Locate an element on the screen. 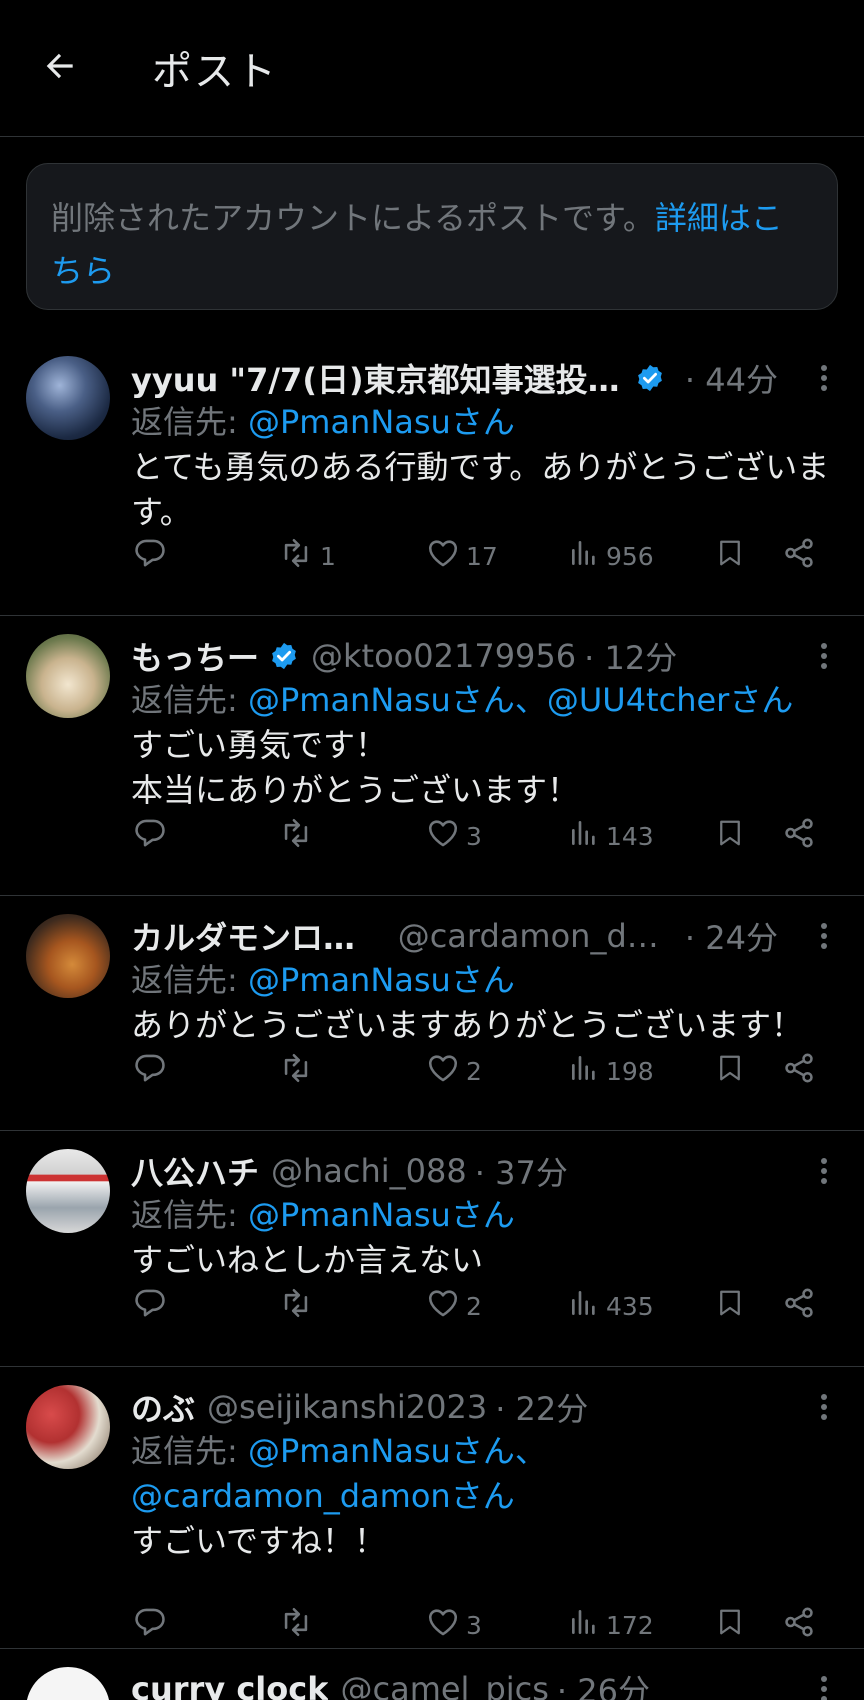  mention-link: @cardamon_damonさん is located at coordinates (323, 1496).